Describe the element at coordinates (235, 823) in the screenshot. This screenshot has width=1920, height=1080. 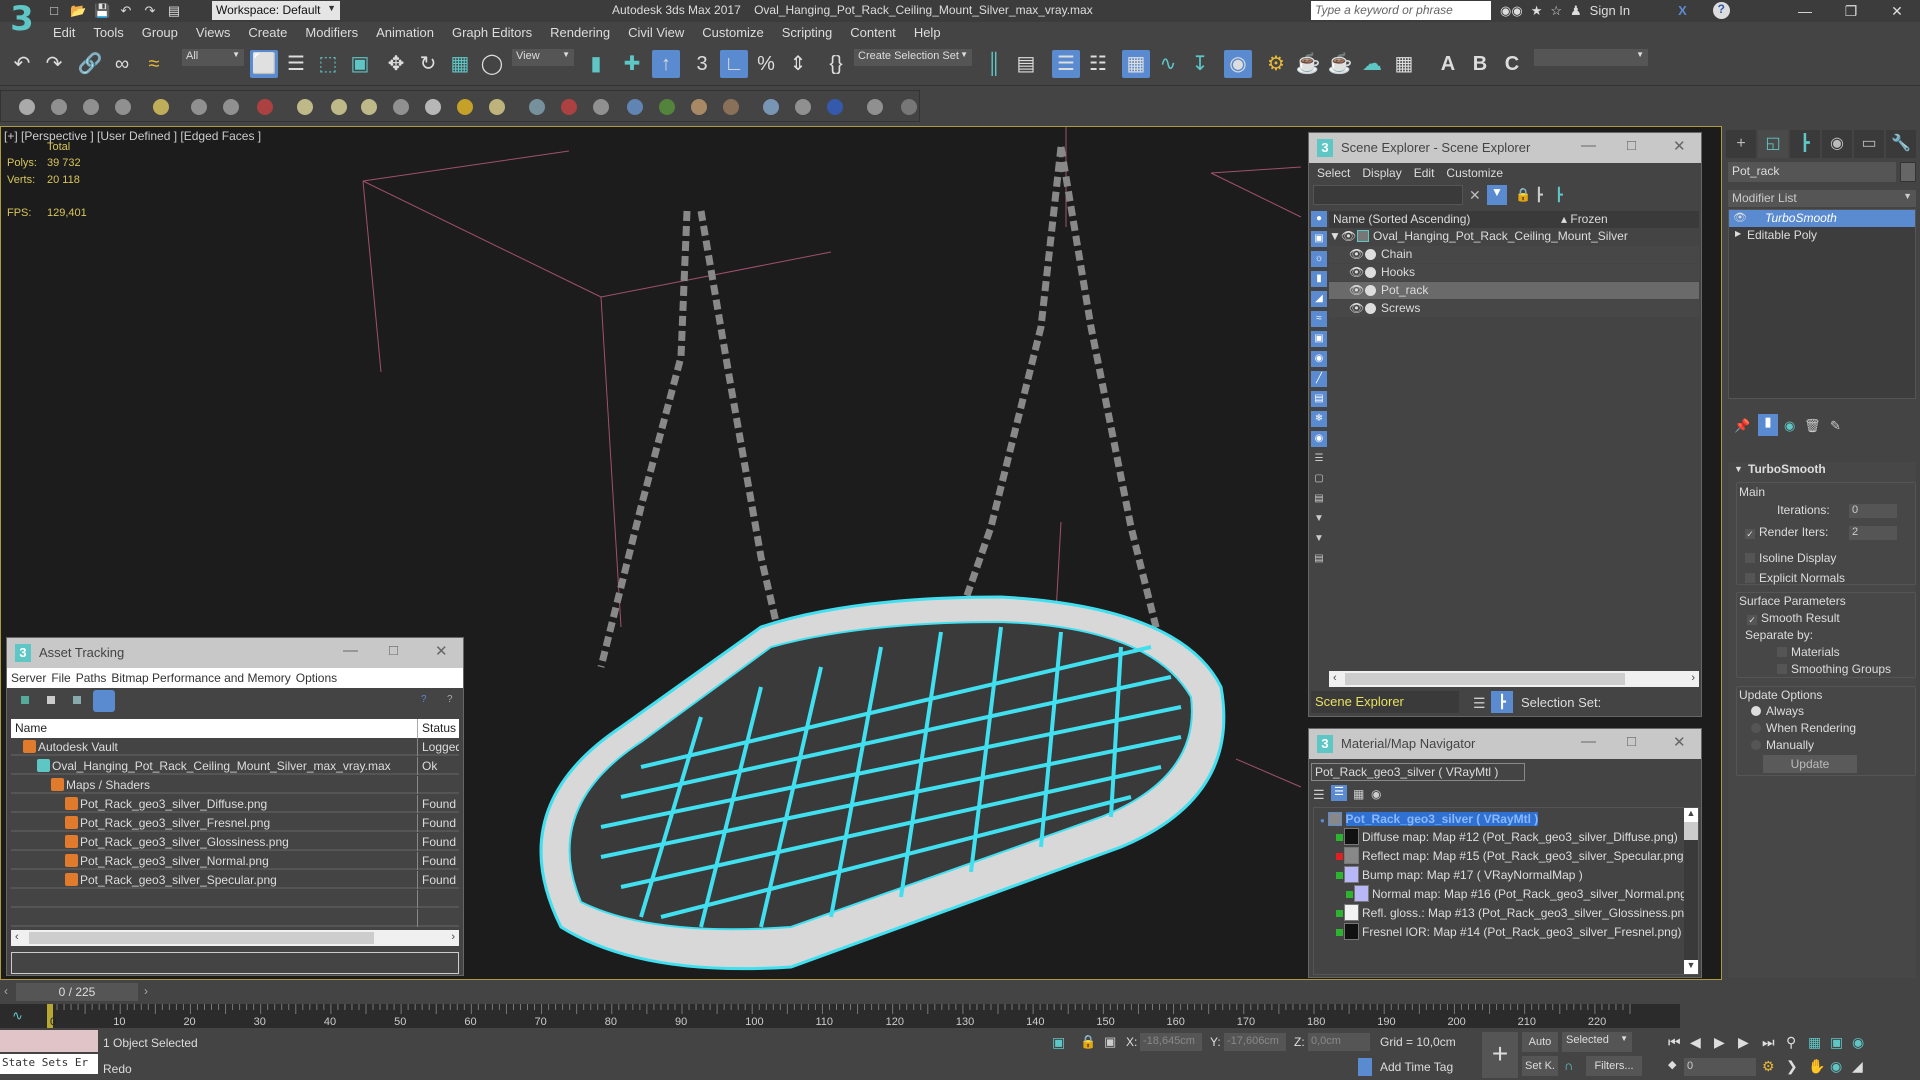
I see `asset-row: Pot_Rack_geo3_silver_Fresnel.png Found` at that location.